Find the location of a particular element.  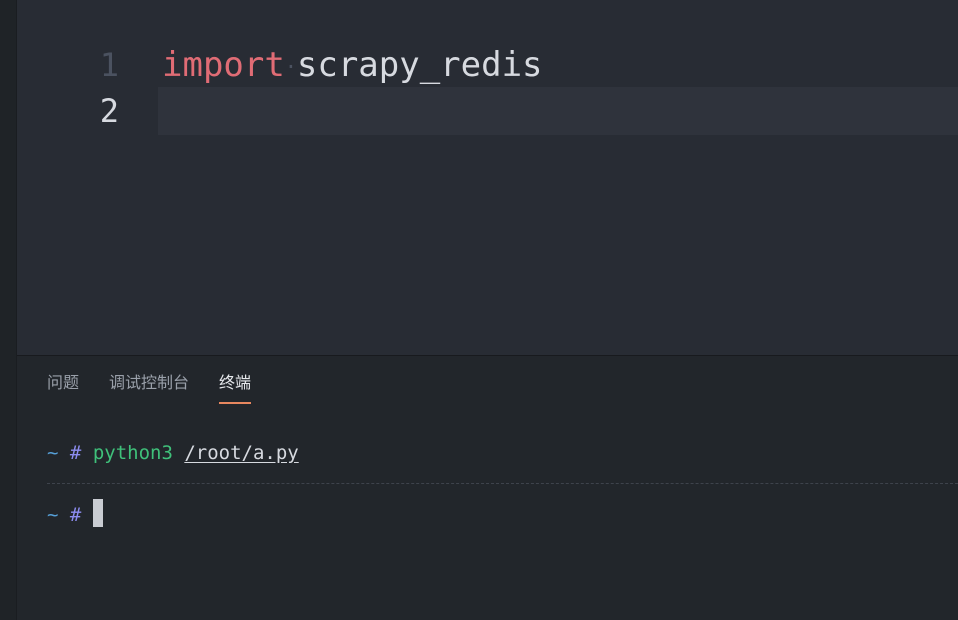

editor-line: 1 import·scrapy_redis is located at coordinates (487, 65).